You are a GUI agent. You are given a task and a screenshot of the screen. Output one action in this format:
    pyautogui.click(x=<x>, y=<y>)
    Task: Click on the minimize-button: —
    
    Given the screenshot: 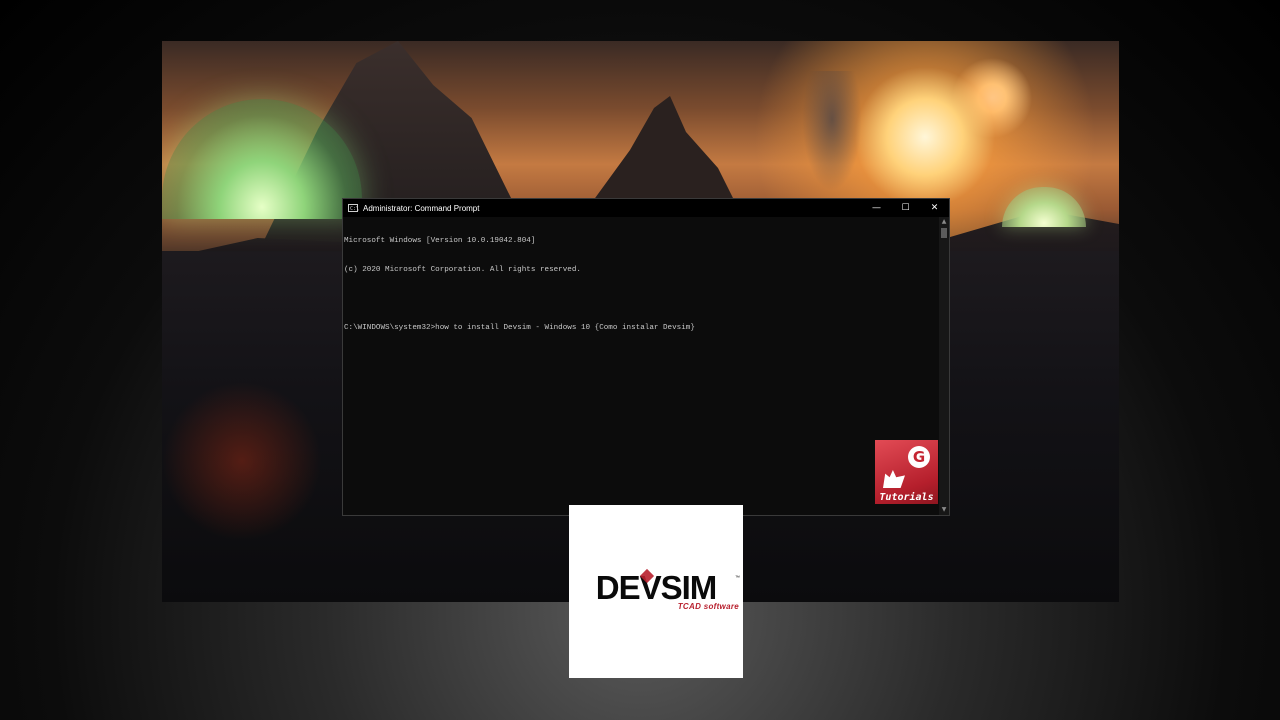 What is the action you would take?
    pyautogui.click(x=876, y=208)
    